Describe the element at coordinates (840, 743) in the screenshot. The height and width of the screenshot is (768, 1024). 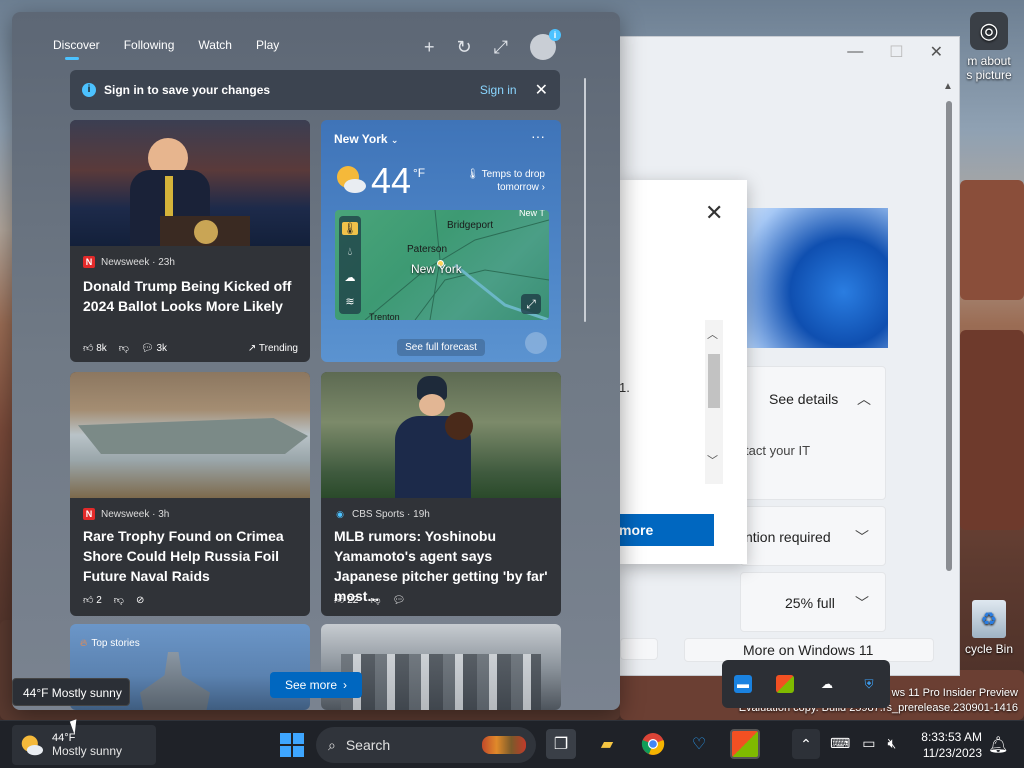
I see `keyboard-icon: ⌨` at that location.